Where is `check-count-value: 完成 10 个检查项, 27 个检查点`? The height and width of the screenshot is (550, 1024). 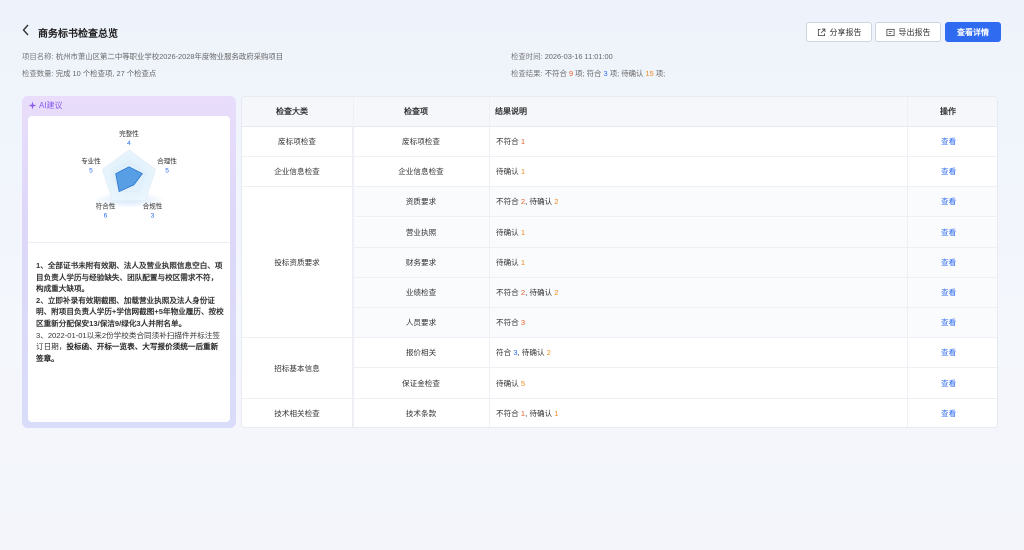 check-count-value: 完成 10 个检查项, 27 个检查点 is located at coordinates (106, 73).